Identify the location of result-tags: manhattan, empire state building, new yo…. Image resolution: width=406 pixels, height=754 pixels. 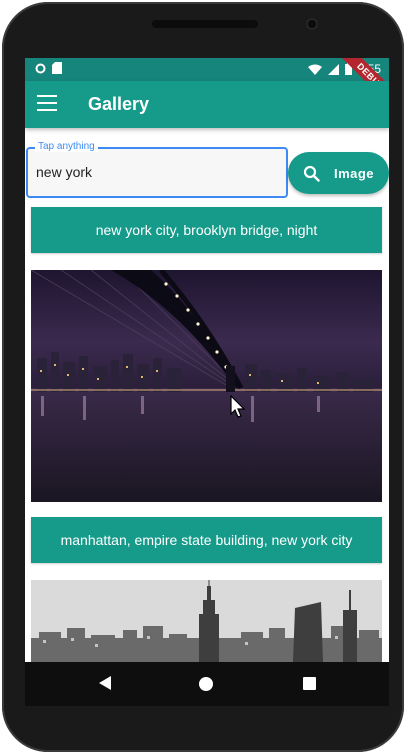
(206, 540).